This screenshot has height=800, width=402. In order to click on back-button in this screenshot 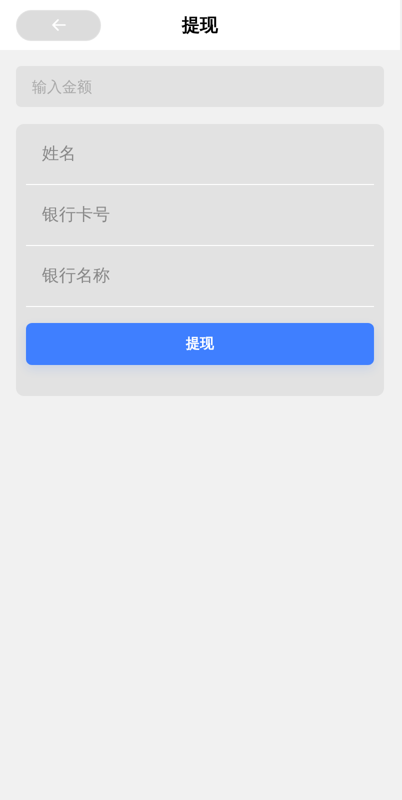, I will do `click(58, 25)`.